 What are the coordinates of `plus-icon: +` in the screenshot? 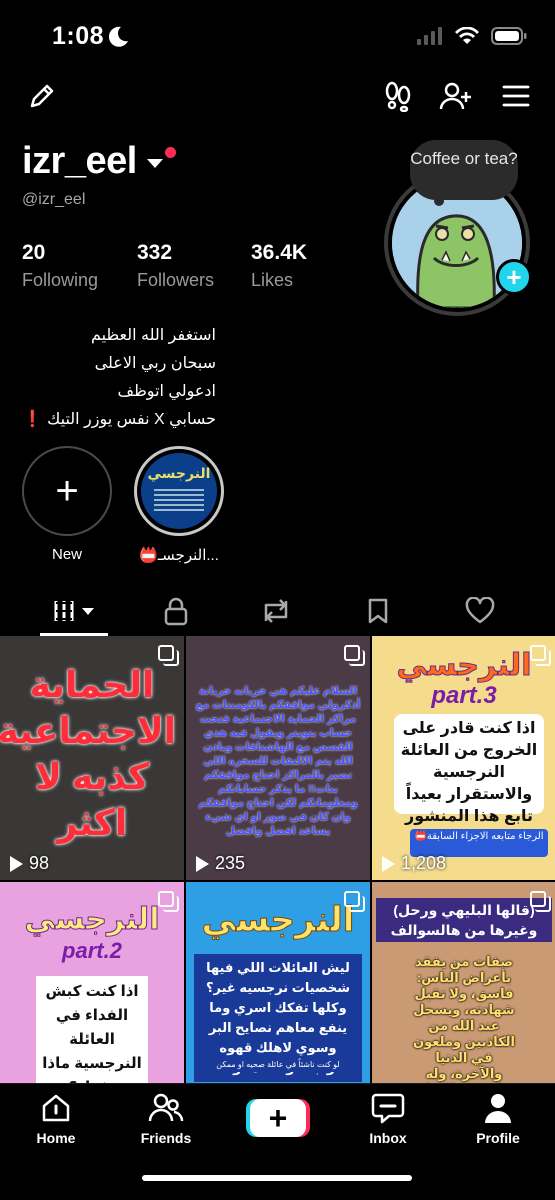 It's located at (67, 491).